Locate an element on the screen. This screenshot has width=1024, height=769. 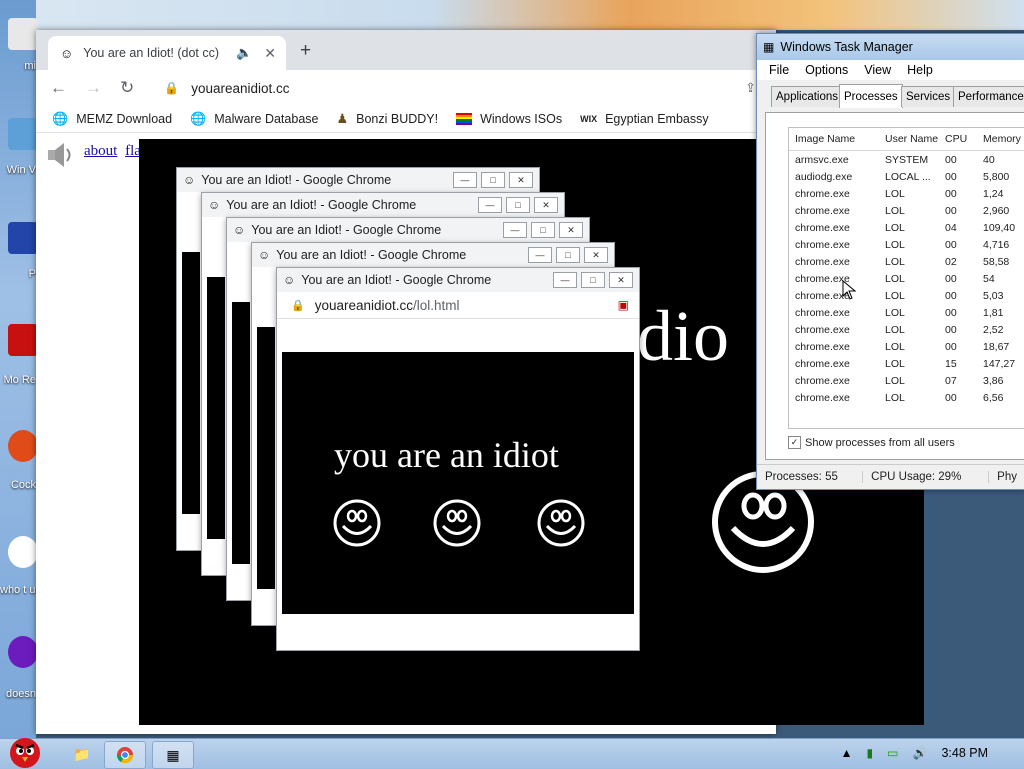
table-row: armsvc.exe SYSTEM 00 40 is located at coordinates (906, 159).